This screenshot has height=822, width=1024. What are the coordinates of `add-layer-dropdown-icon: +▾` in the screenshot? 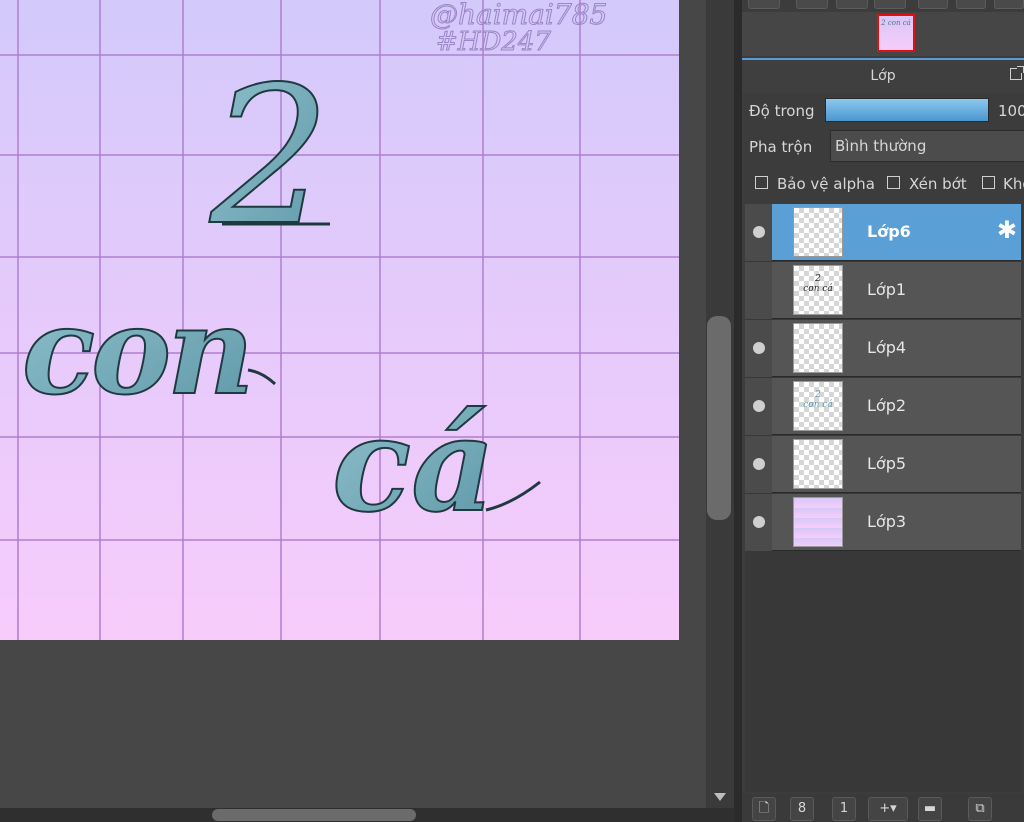 It's located at (888, 809).